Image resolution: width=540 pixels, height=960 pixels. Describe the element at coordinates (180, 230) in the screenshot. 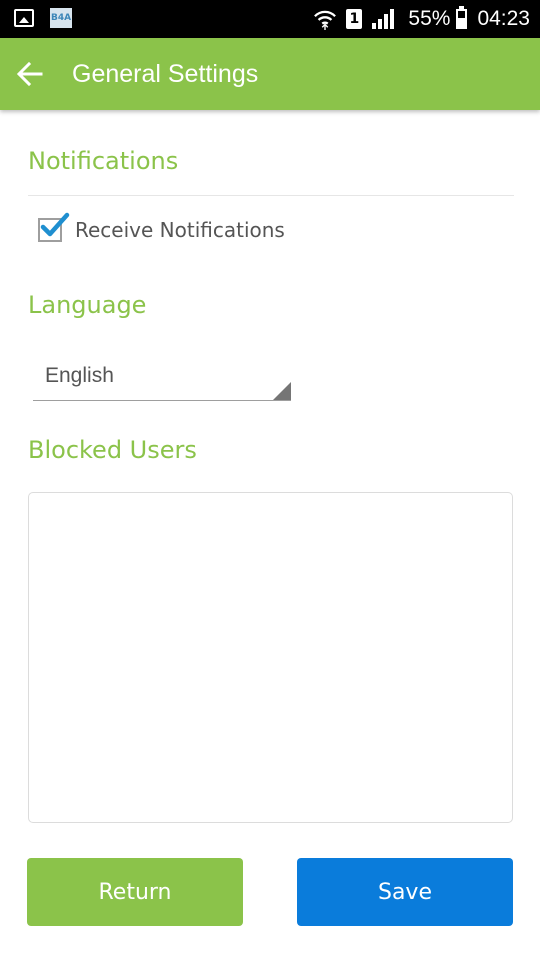

I see `receive-notifications-label: Receive Notifications` at that location.